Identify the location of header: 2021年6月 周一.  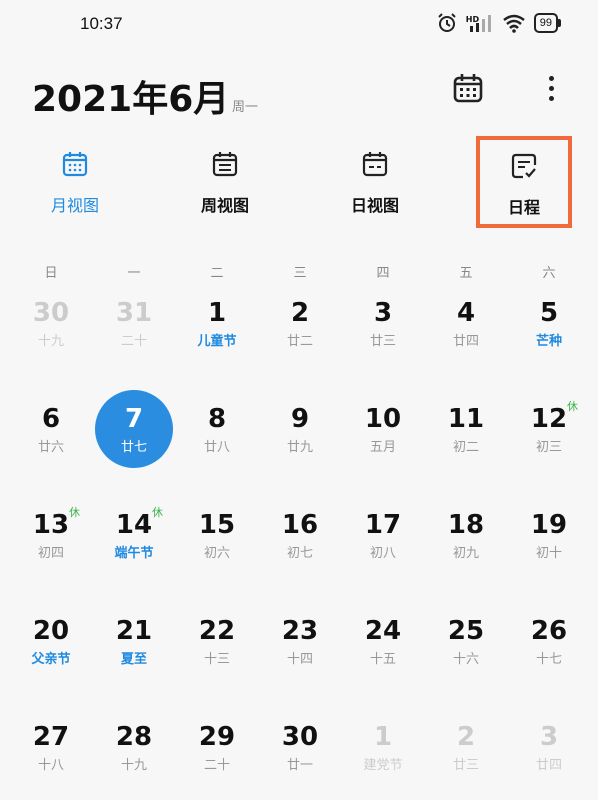
(299, 95).